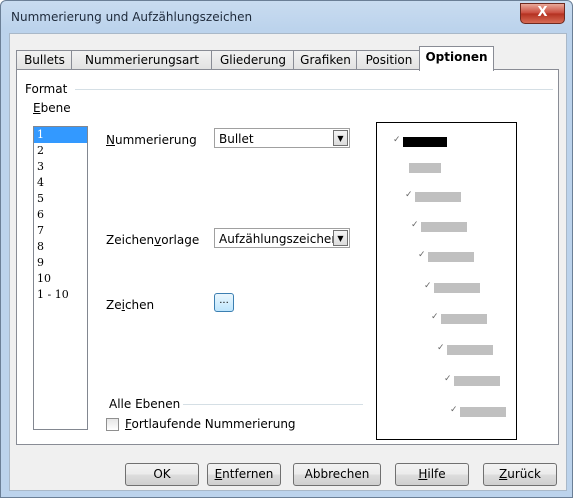 Image resolution: width=573 pixels, height=498 pixels. What do you see at coordinates (52, 108) in the screenshot?
I see `level-label: Ebene` at bounding box center [52, 108].